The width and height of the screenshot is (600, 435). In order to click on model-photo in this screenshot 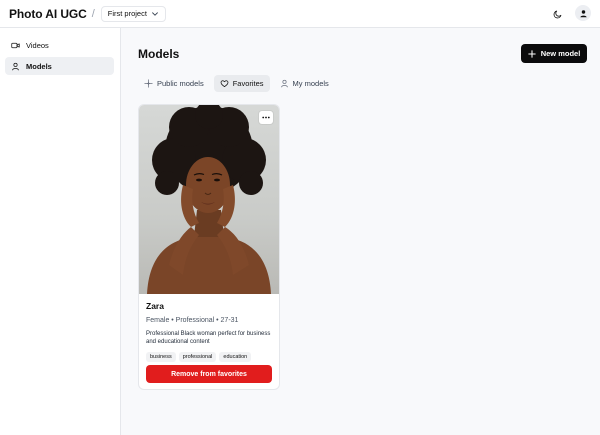, I will do `click(209, 199)`.